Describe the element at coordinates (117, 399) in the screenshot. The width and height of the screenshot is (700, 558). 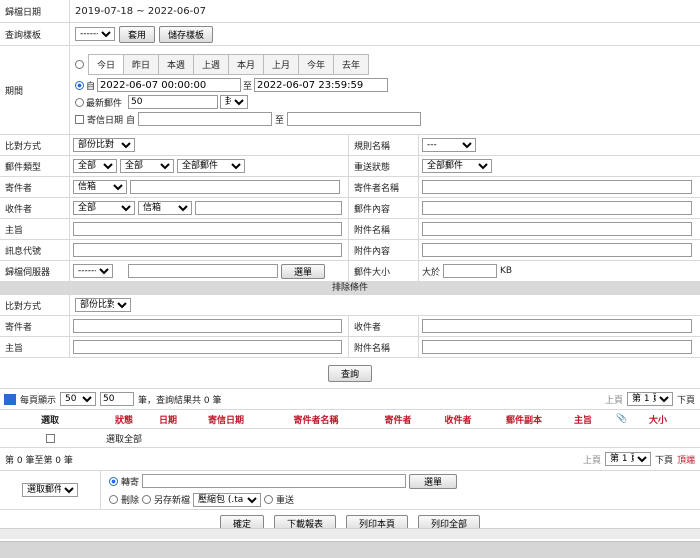
I see `per-page-input` at that location.